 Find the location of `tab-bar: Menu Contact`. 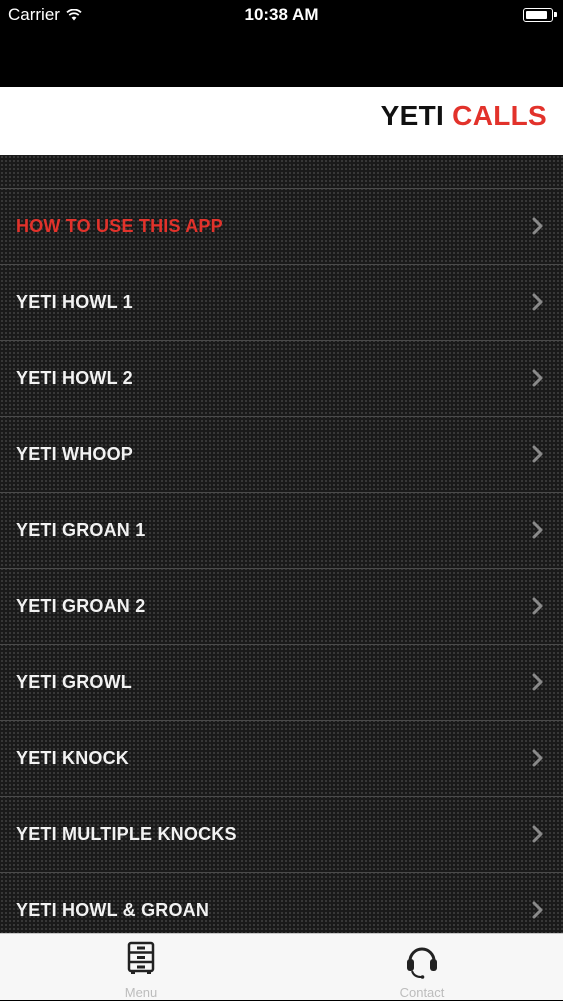

tab-bar: Menu Contact is located at coordinates (281, 966).